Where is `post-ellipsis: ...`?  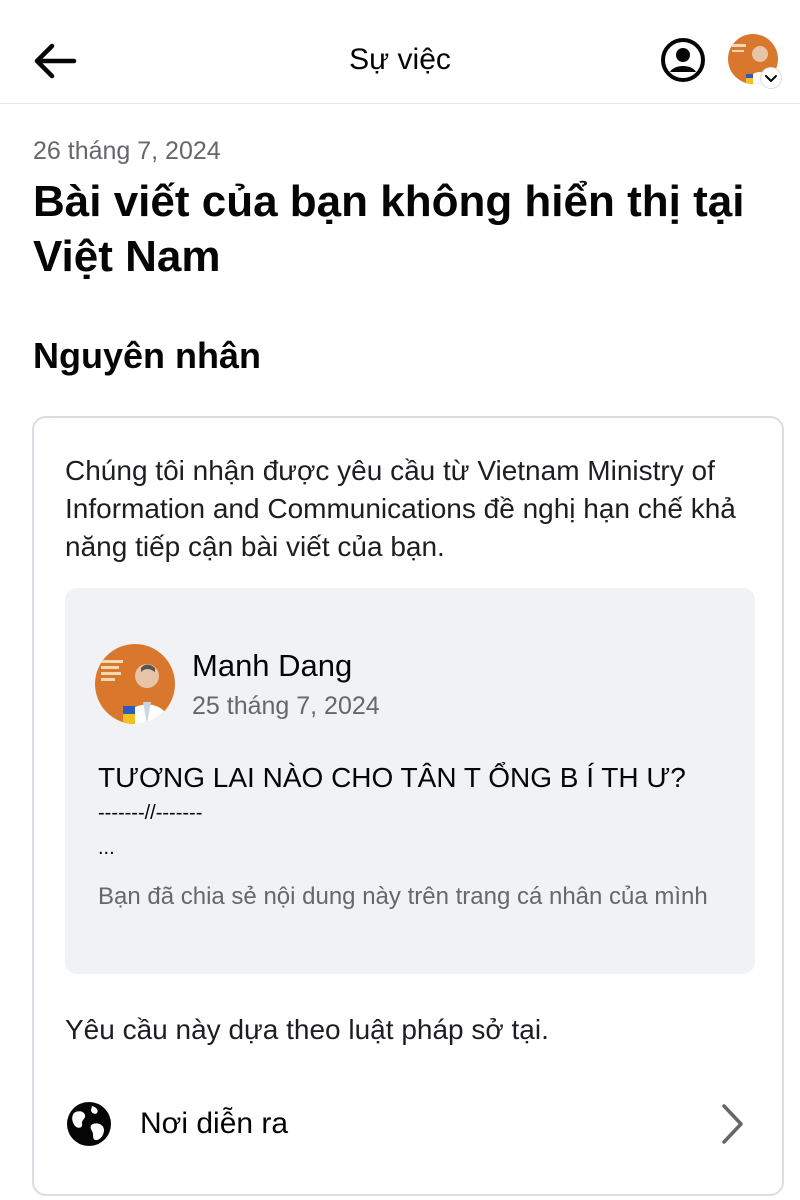
post-ellipsis: ... is located at coordinates (106, 848).